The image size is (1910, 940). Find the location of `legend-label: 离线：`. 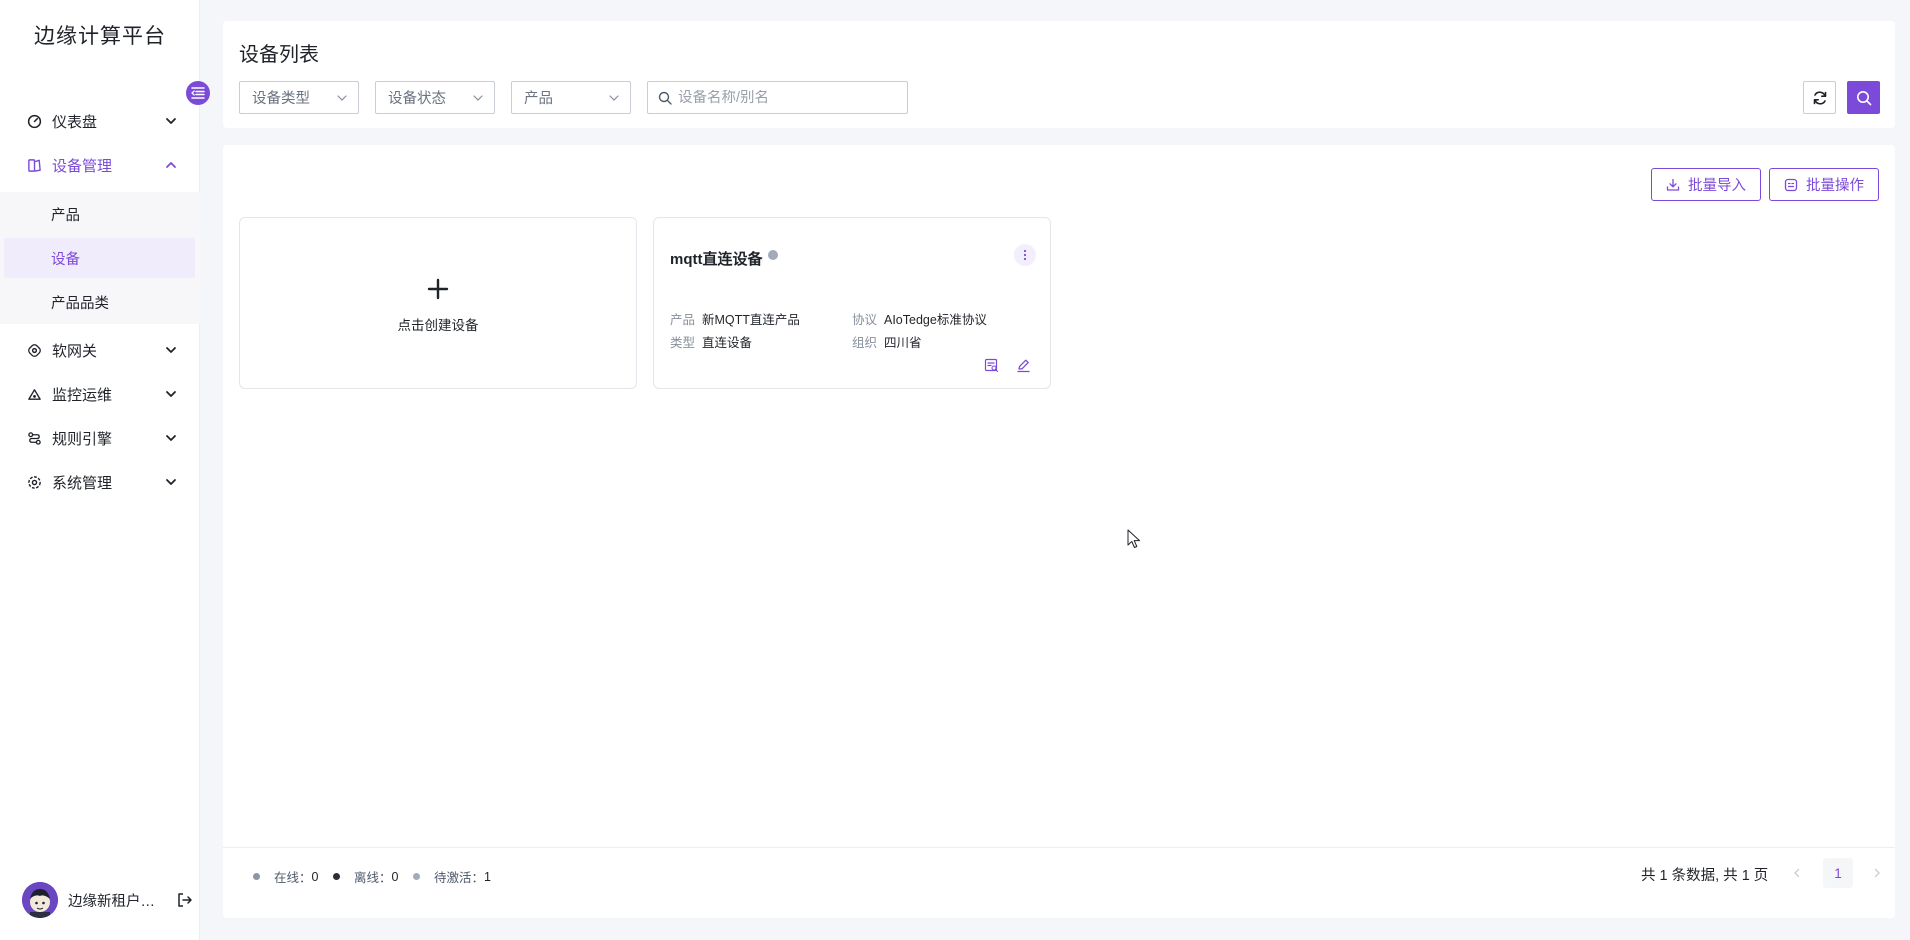

legend-label: 离线： is located at coordinates (373, 878).